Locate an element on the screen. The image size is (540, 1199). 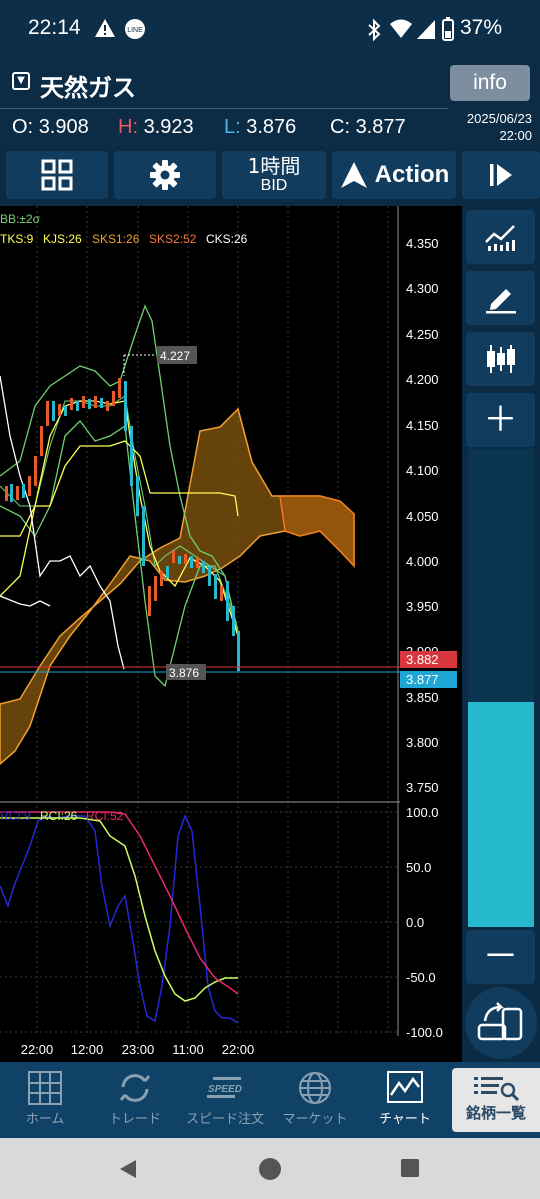
status-bar: 22:14 LINE 37% is located at coordinates (270, 30).